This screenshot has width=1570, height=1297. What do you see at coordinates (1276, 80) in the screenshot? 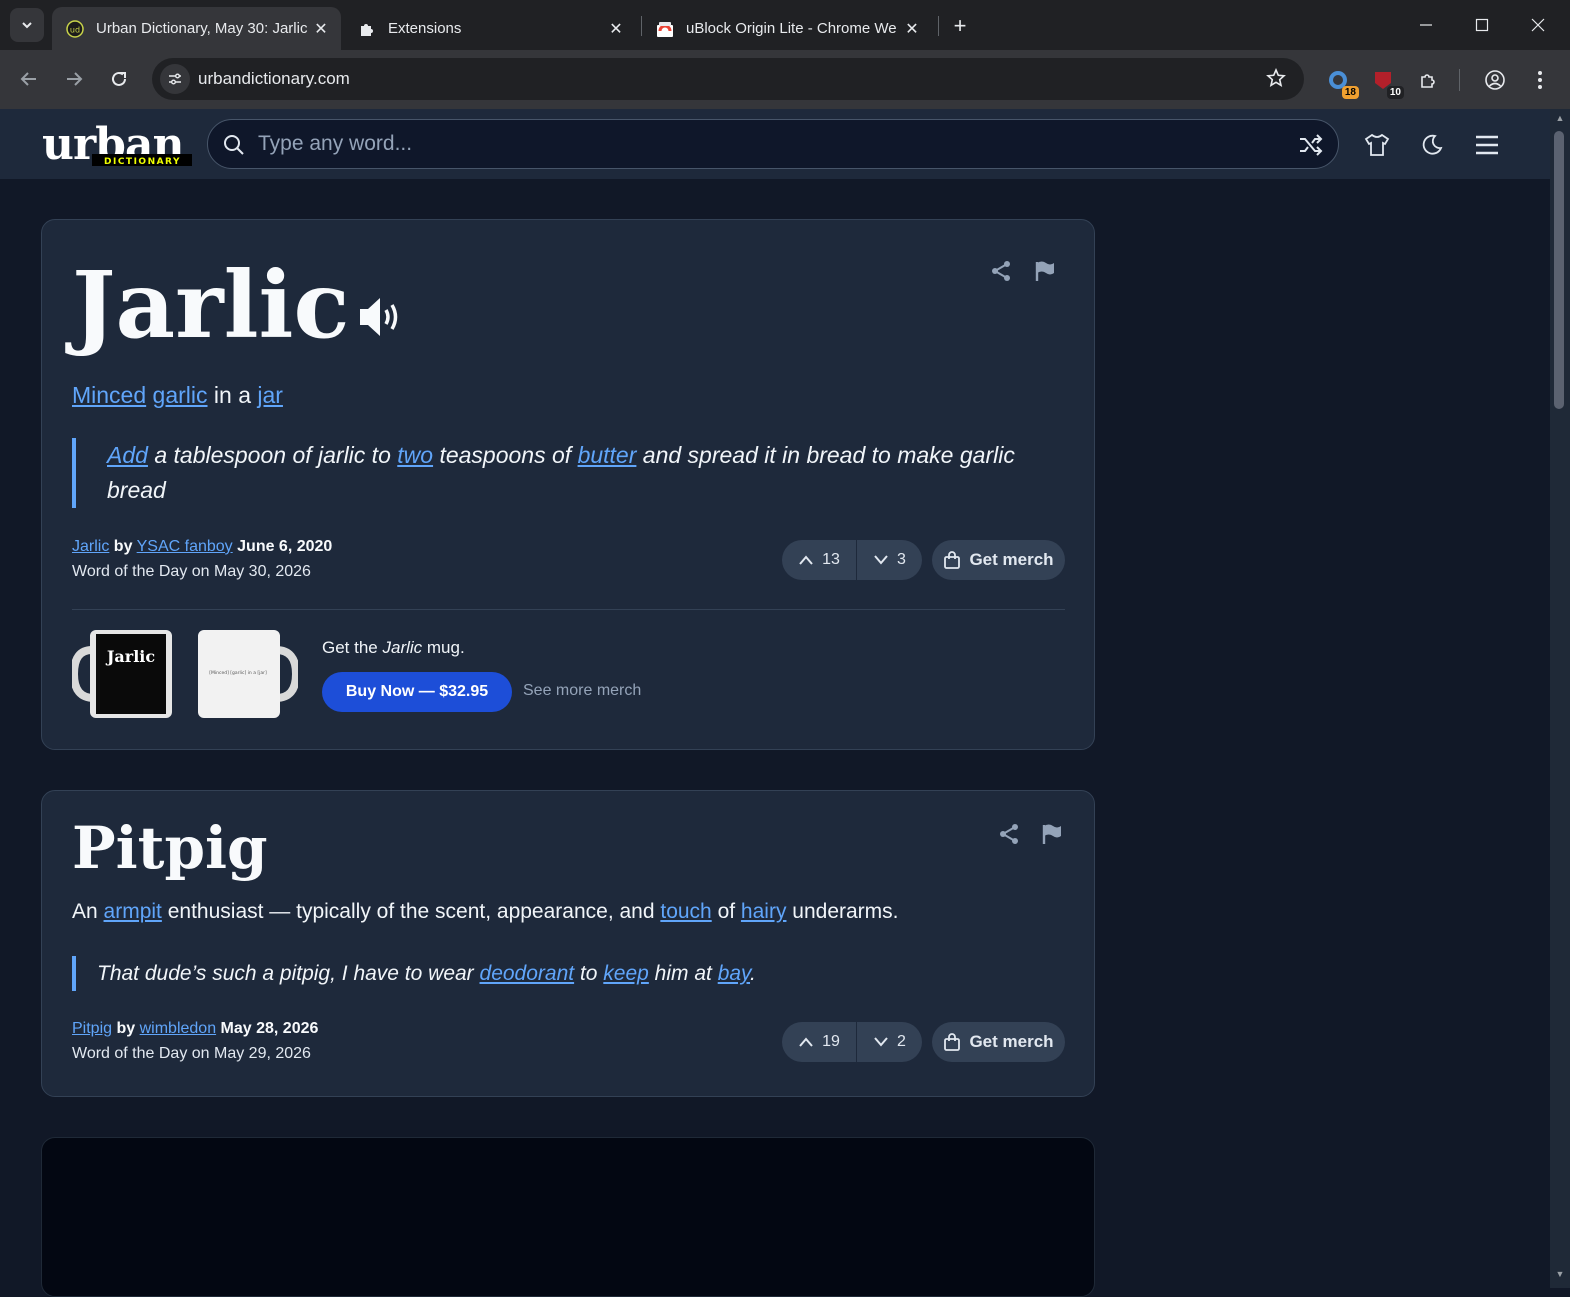
I see `bookmark-star-icon` at bounding box center [1276, 80].